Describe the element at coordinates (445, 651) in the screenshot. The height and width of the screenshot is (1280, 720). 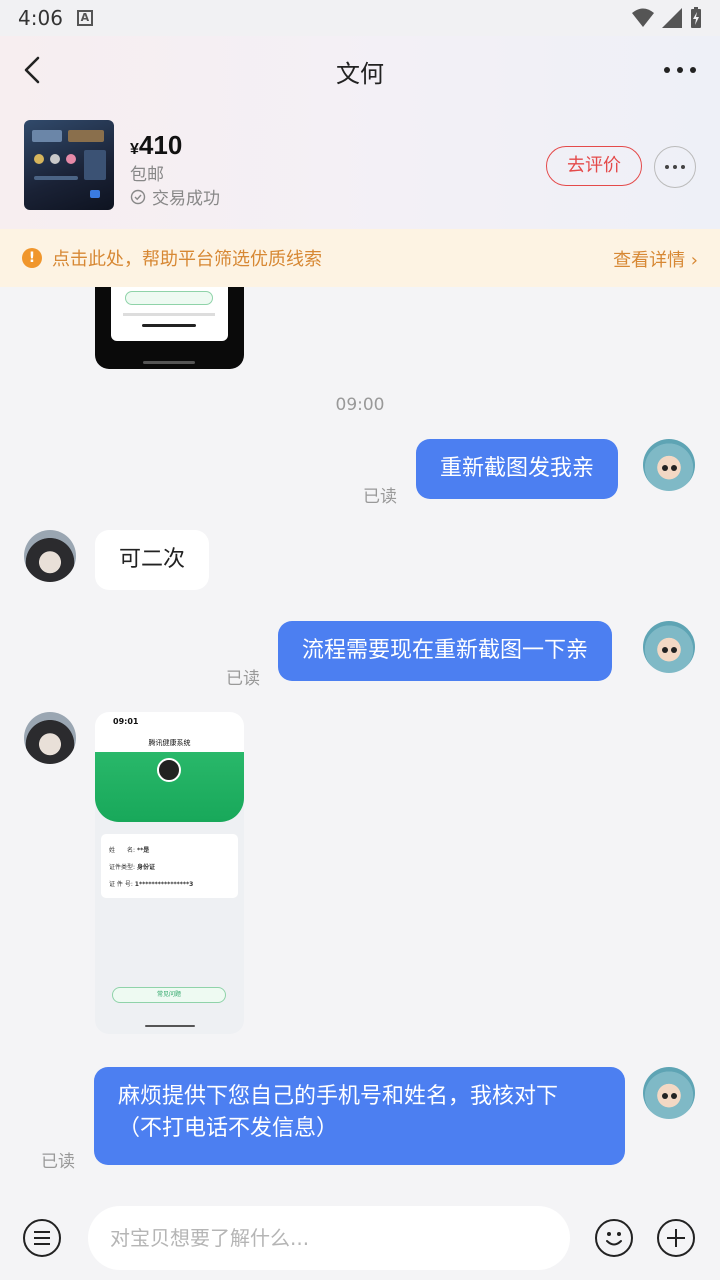
I see `outgoing-message: 流程需要现在重新截图一下亲` at that location.